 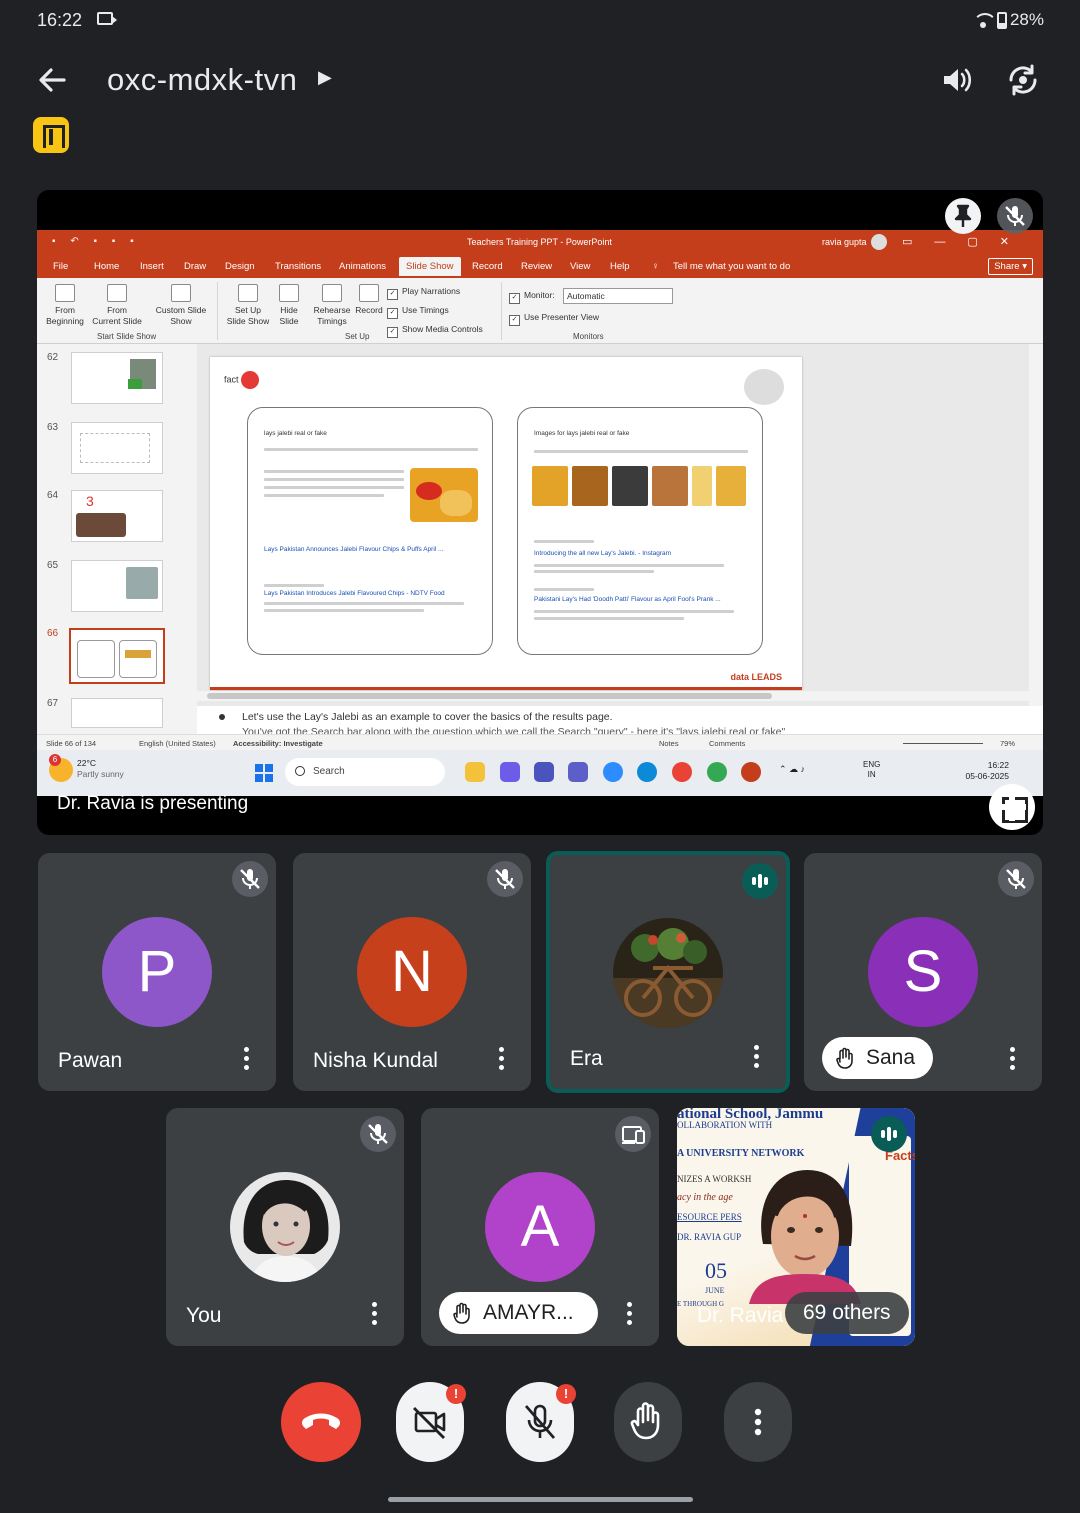 I want to click on zoom-icon, so click(x=613, y=772).